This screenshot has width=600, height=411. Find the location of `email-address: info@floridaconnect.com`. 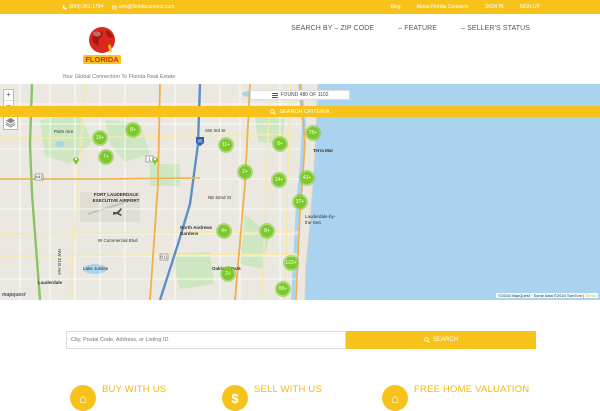

email-address: info@floridaconnect.com is located at coordinates (147, 7).